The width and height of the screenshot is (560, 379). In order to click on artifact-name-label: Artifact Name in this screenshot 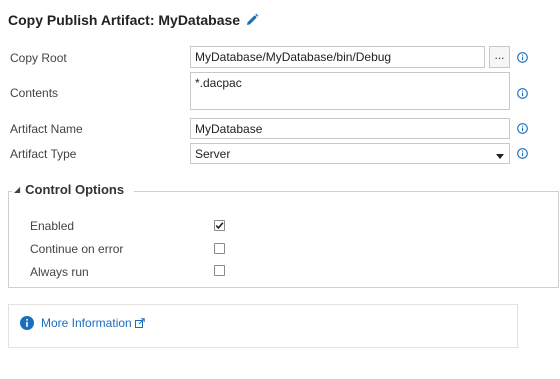, I will do `click(46, 129)`.